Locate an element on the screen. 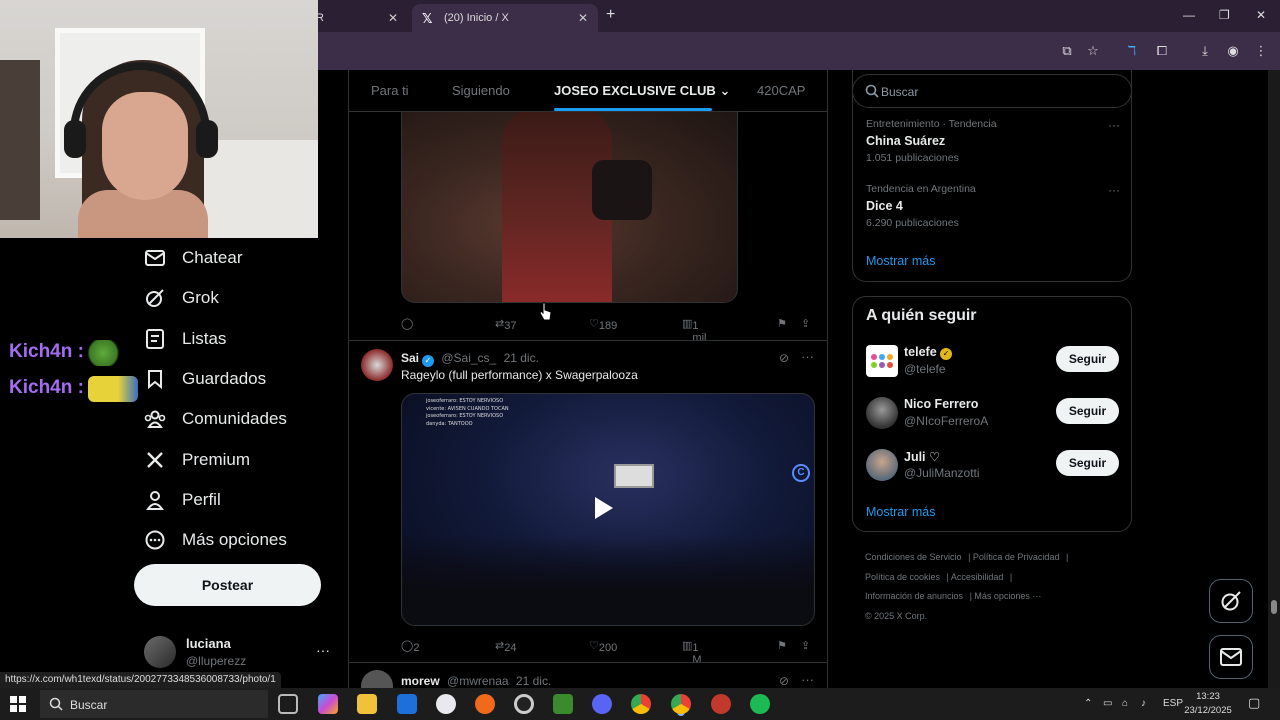 This screenshot has width=1280, height=720. tab-for-you: Para ti is located at coordinates (390, 90).